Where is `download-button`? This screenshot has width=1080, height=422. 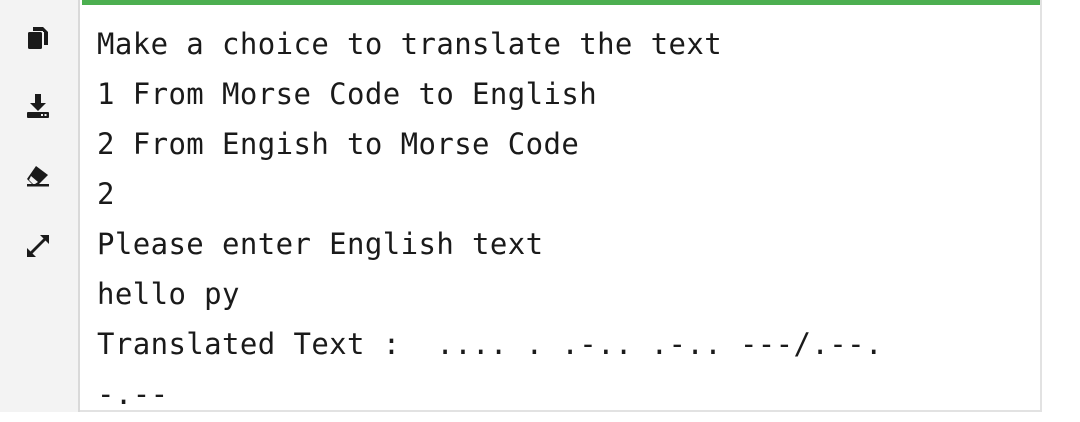 download-button is located at coordinates (38, 106).